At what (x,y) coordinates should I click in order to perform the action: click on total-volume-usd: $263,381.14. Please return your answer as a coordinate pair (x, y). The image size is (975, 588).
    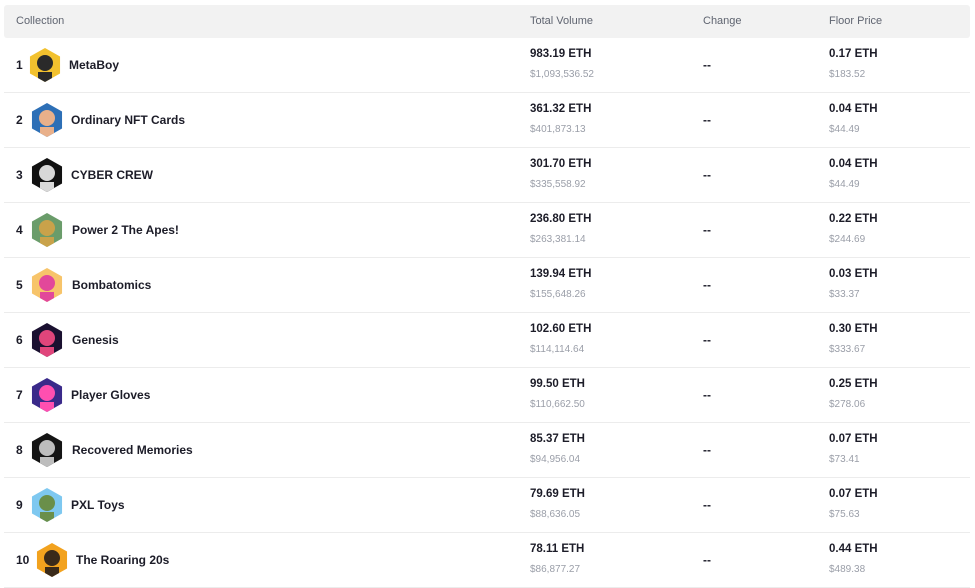
    Looking at the image, I should click on (558, 239).